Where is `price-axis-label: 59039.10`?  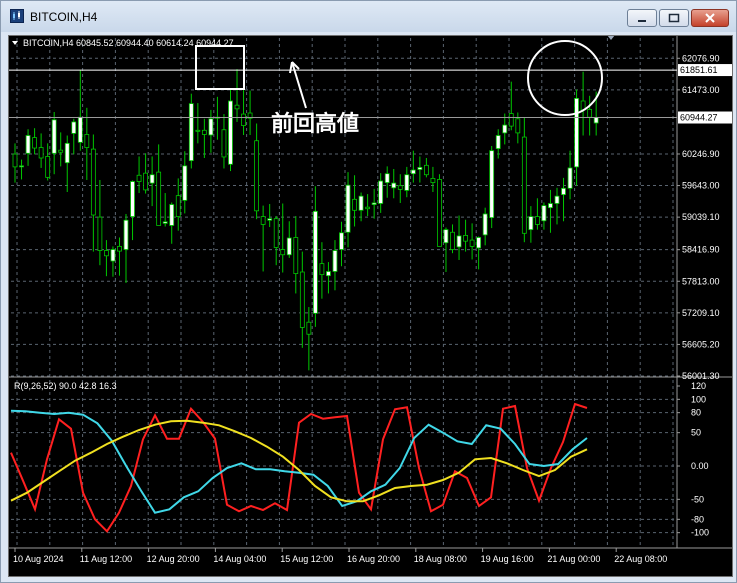
price-axis-label: 59039.10 is located at coordinates (701, 217).